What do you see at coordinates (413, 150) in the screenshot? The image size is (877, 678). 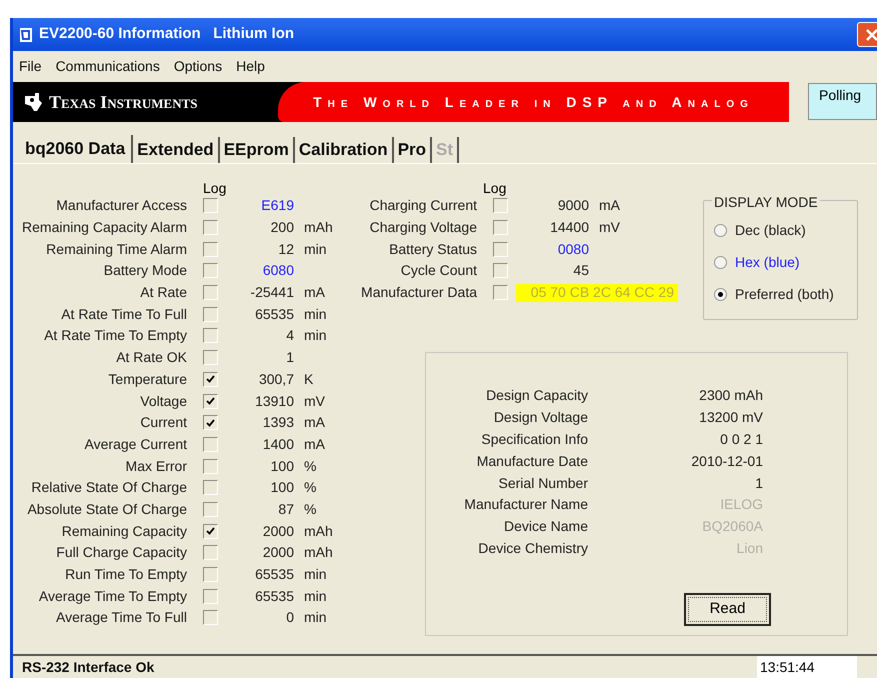 I see `tab: Pro` at bounding box center [413, 150].